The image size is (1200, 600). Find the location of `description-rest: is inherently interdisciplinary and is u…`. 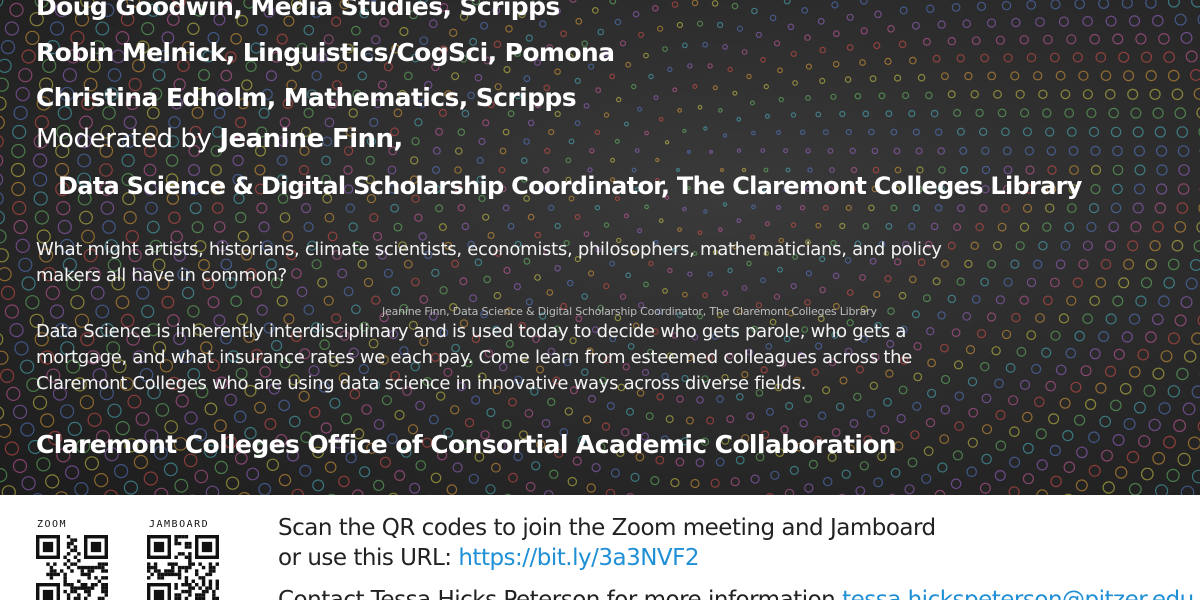

description-rest: is inherently interdisciplinary and is u… is located at coordinates (474, 357).